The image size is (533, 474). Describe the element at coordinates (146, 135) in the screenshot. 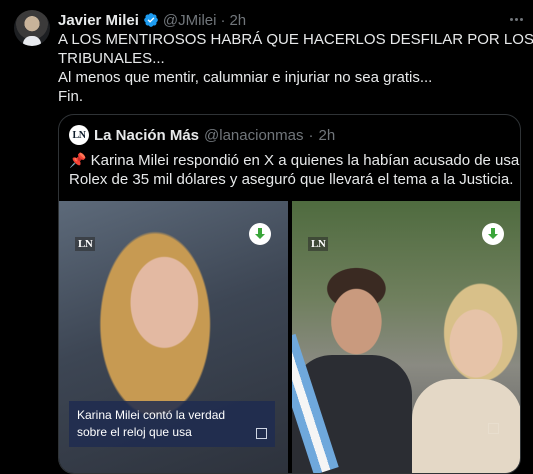

I see `quoted-author-name: La Nación Más` at that location.